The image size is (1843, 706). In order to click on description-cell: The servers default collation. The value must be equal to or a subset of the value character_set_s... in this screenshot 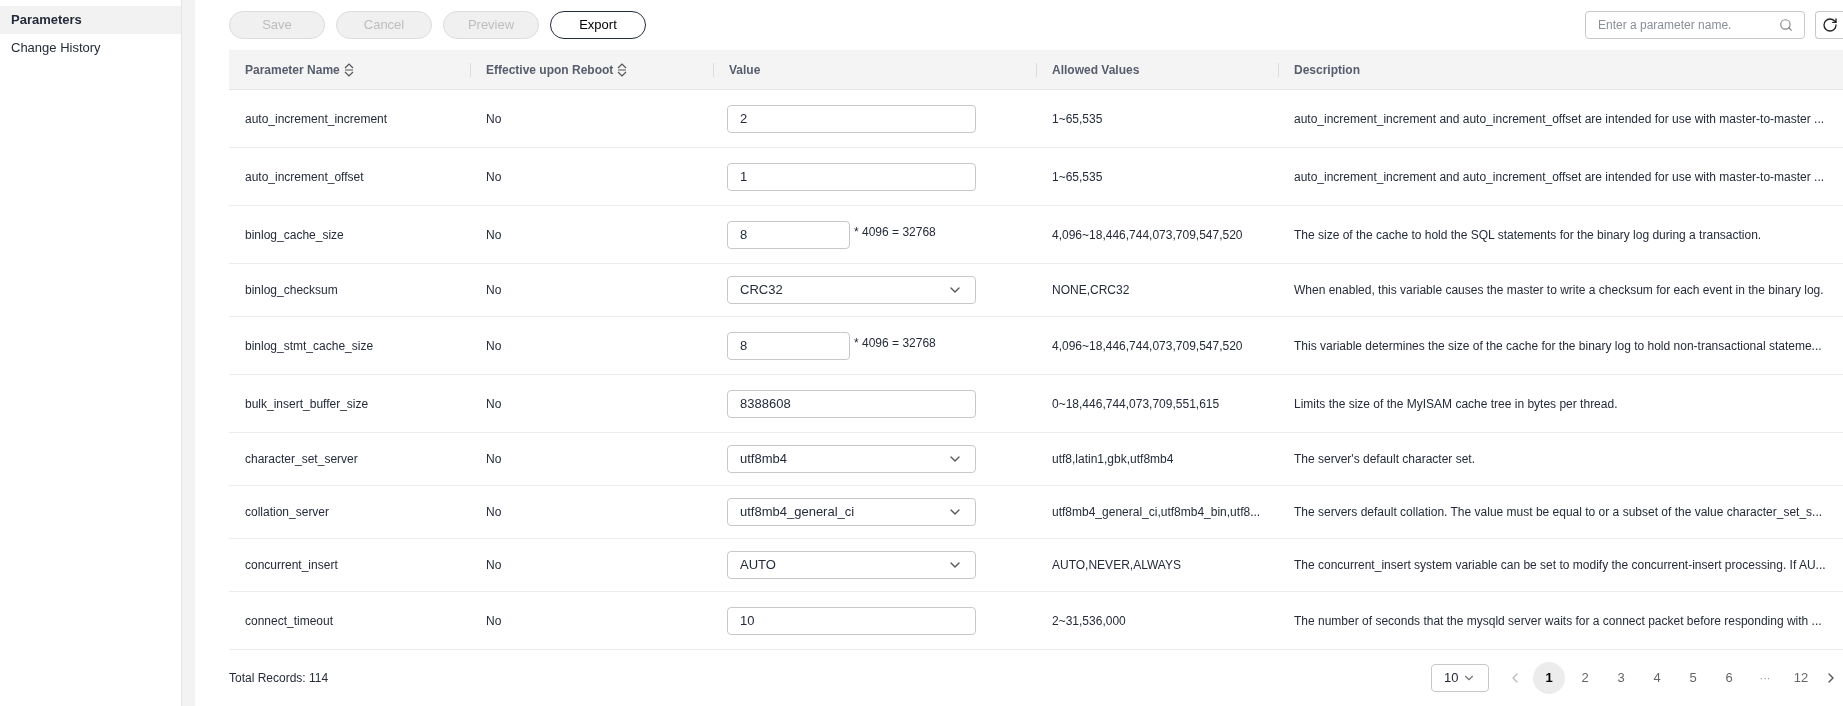, I will do `click(1558, 512)`.